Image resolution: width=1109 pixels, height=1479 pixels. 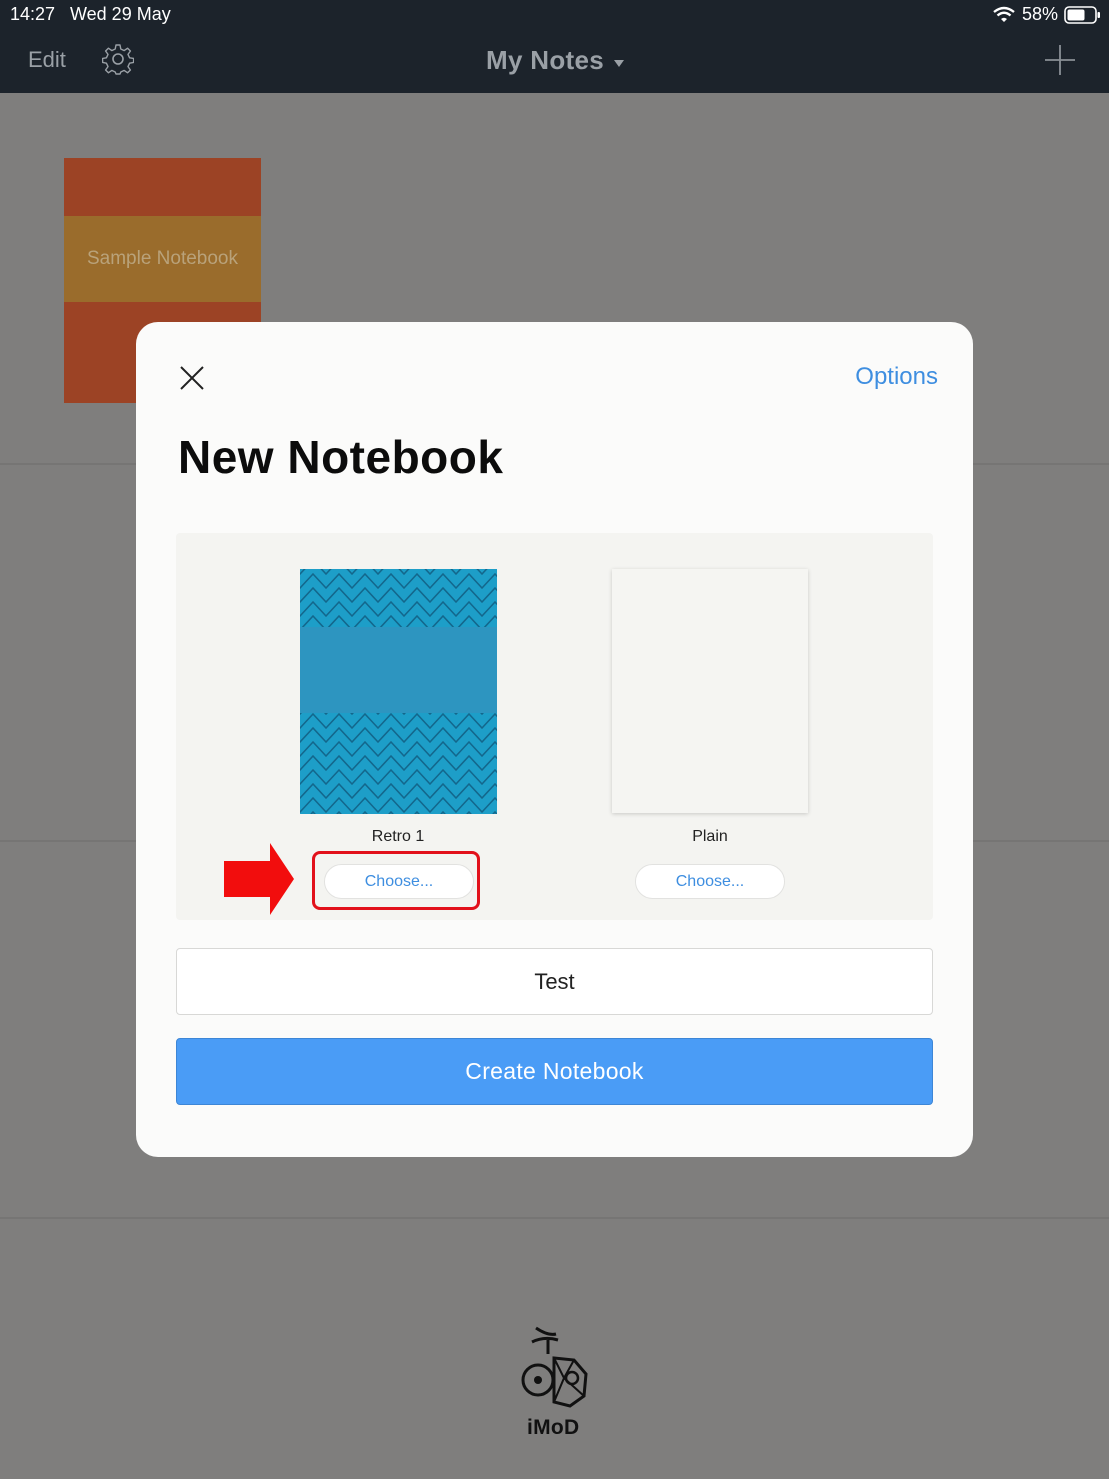 What do you see at coordinates (259, 879) in the screenshot?
I see `arrow-icon` at bounding box center [259, 879].